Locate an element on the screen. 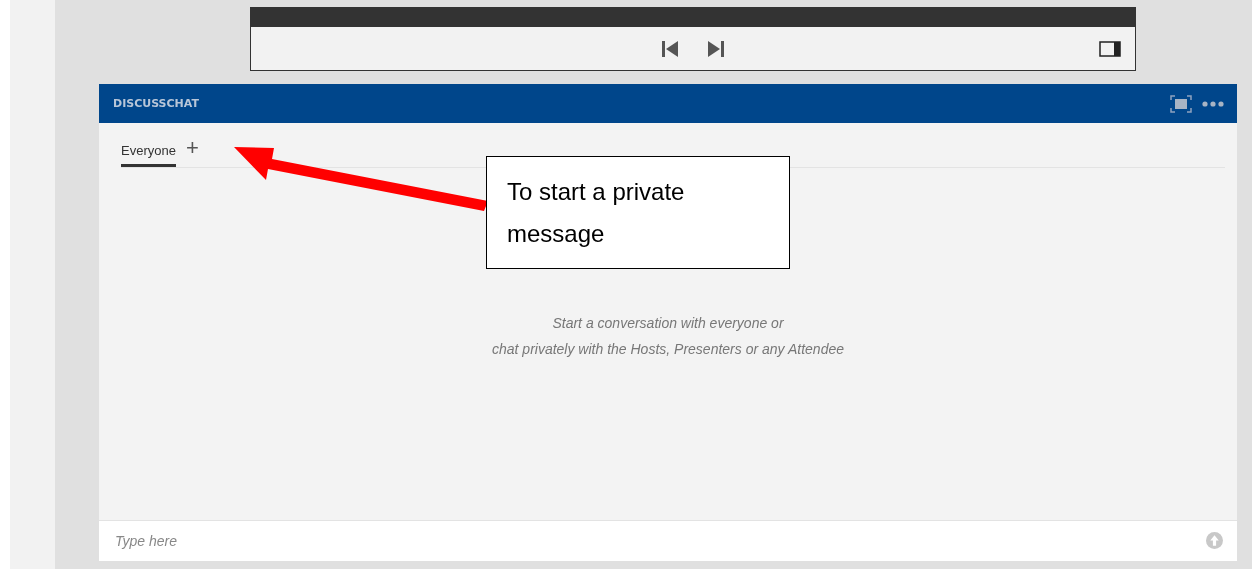  panel-title: DISCUSSCHAT is located at coordinates (156, 103).